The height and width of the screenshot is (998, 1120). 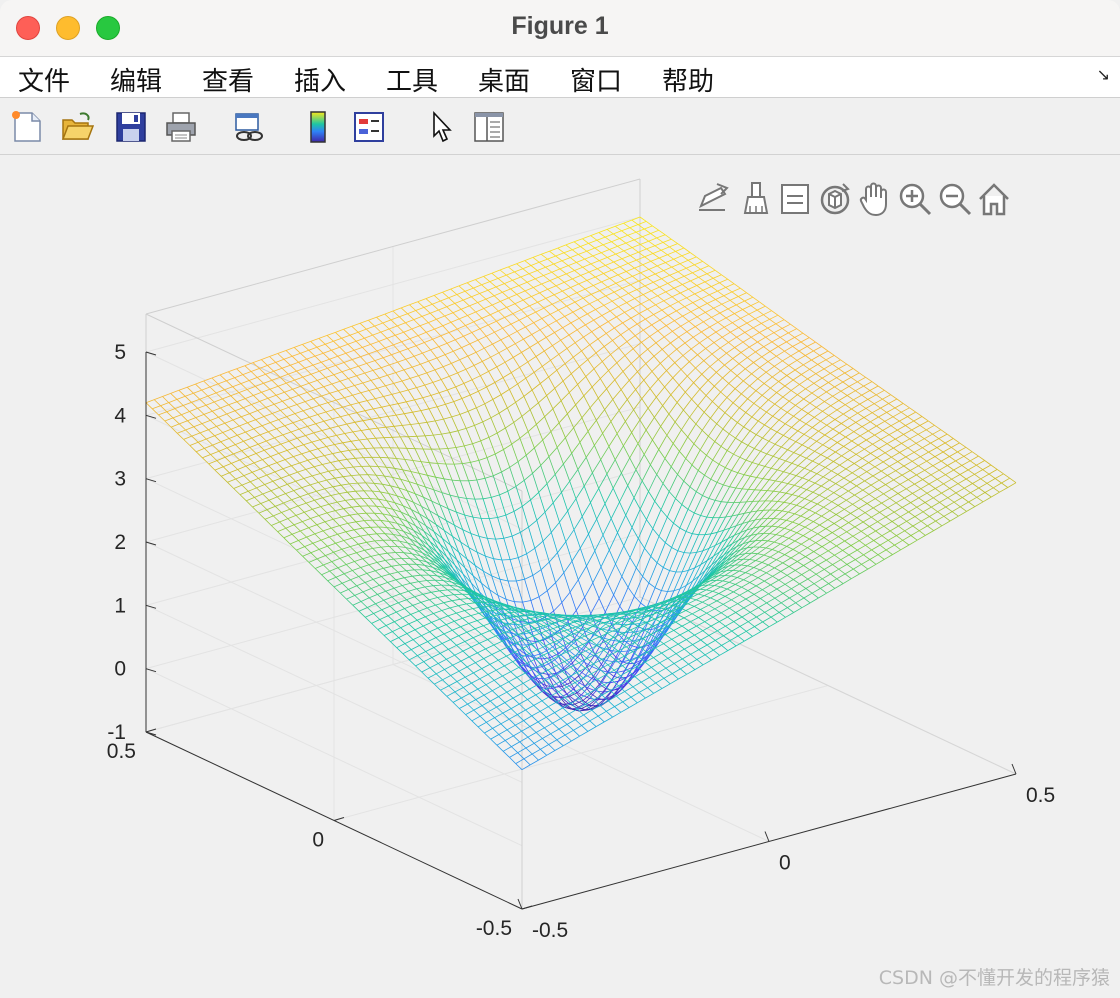 I want to click on menu-edit: 编辑, so click(x=136, y=79).